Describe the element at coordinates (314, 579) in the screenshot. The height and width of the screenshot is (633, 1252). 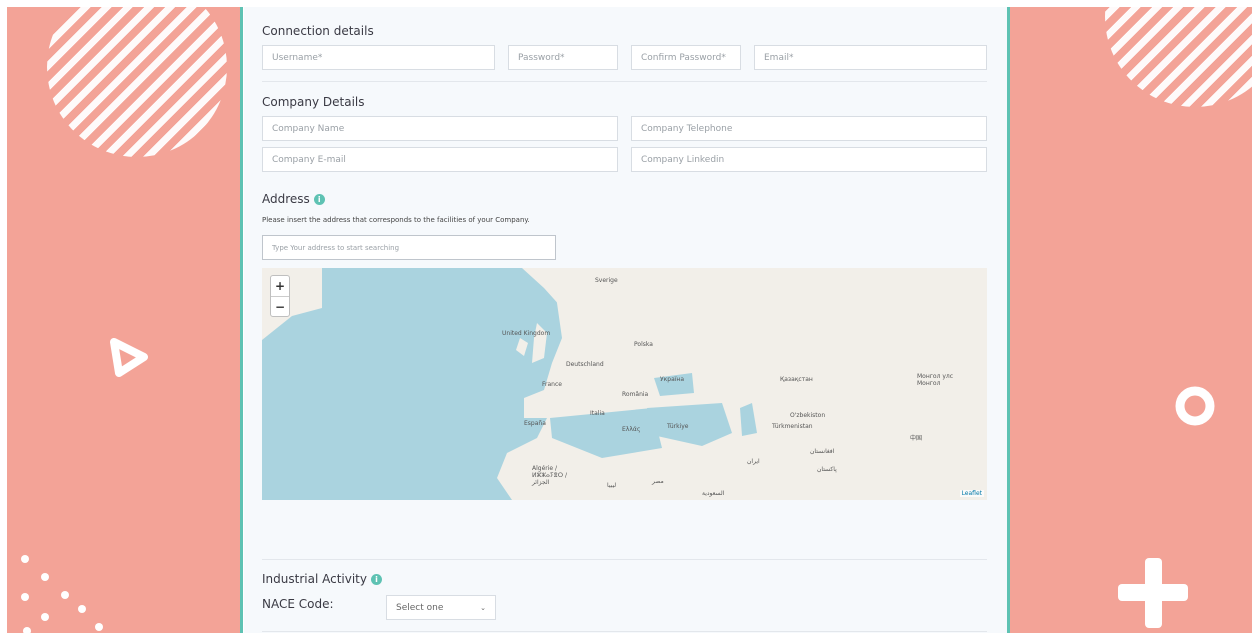
I see `industrial-activity-label: Industrial Activity` at that location.